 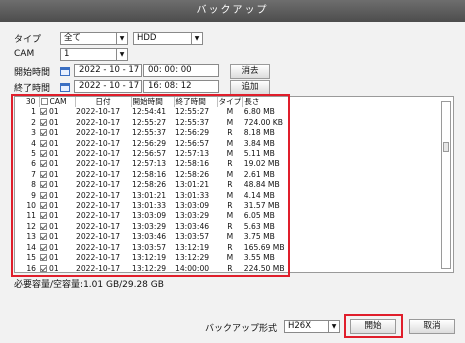 What do you see at coordinates (33, 122) in the screenshot?
I see `row-number: 2` at bounding box center [33, 122].